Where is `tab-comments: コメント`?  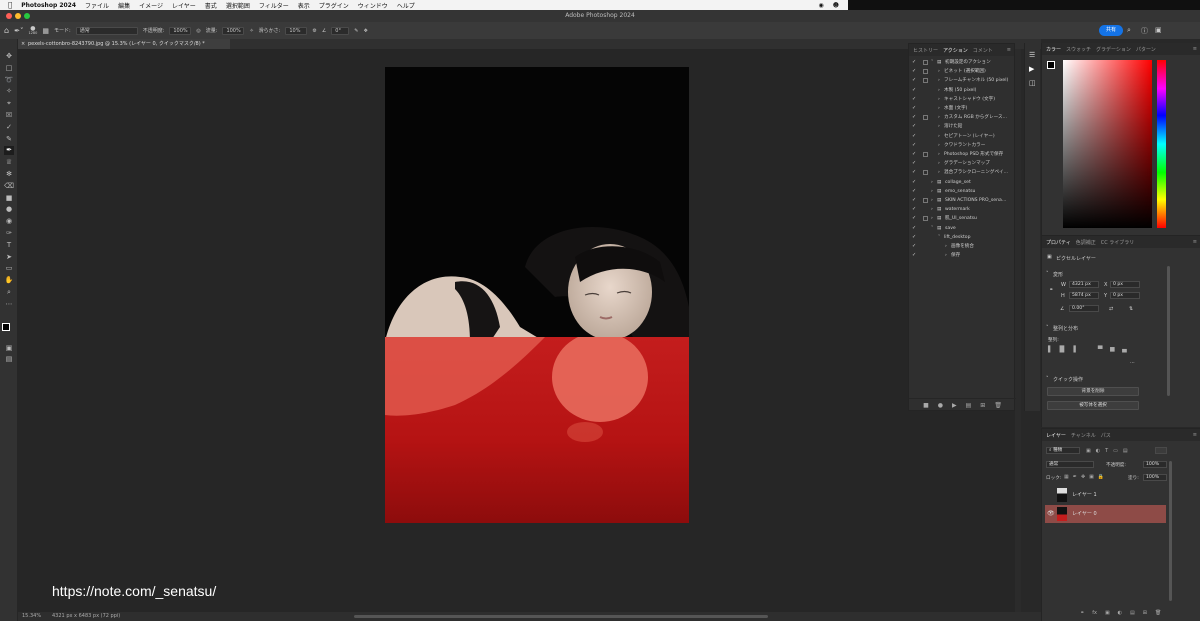
tab-comments: コメント is located at coordinates (983, 50).